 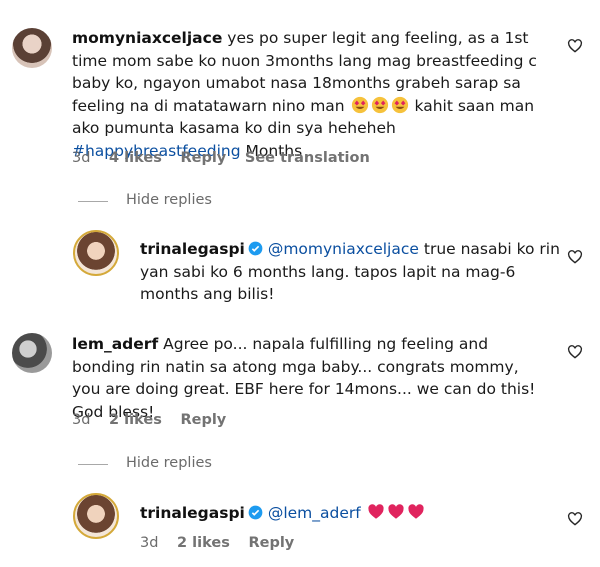 What do you see at coordinates (149, 543) in the screenshot?
I see `reply-time: 3d` at bounding box center [149, 543].